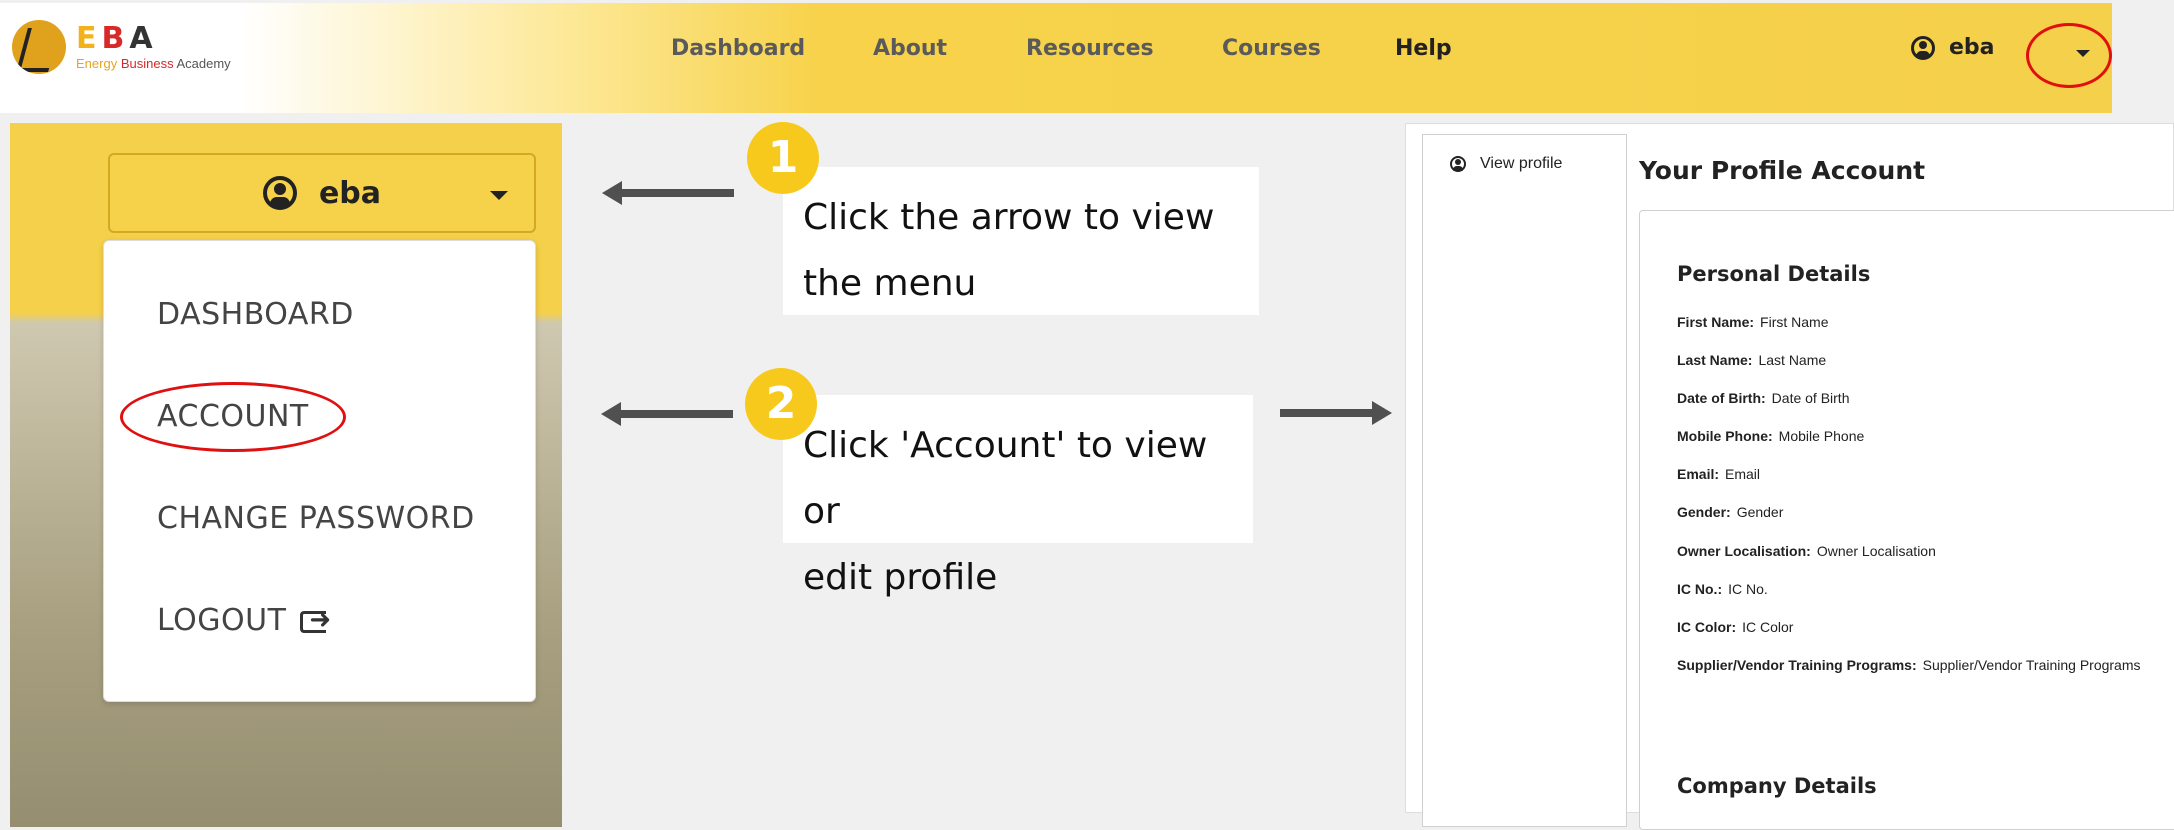 This screenshot has height=830, width=2174. I want to click on nav-user-menu: eba, so click(1953, 47).